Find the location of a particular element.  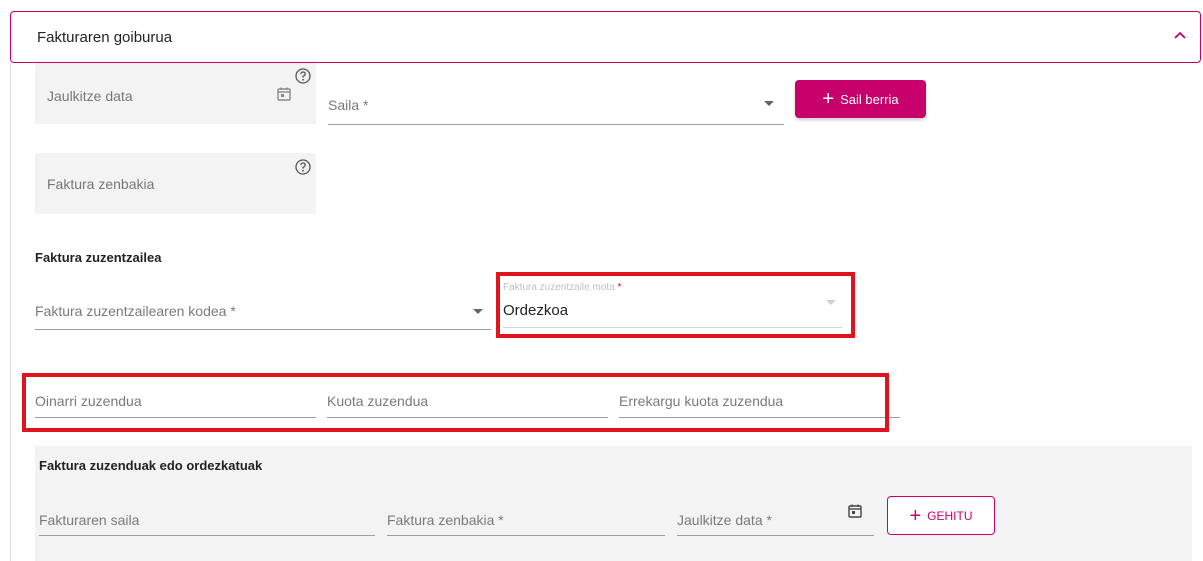

issue-date-label: Jaulkitze data is located at coordinates (90, 96).